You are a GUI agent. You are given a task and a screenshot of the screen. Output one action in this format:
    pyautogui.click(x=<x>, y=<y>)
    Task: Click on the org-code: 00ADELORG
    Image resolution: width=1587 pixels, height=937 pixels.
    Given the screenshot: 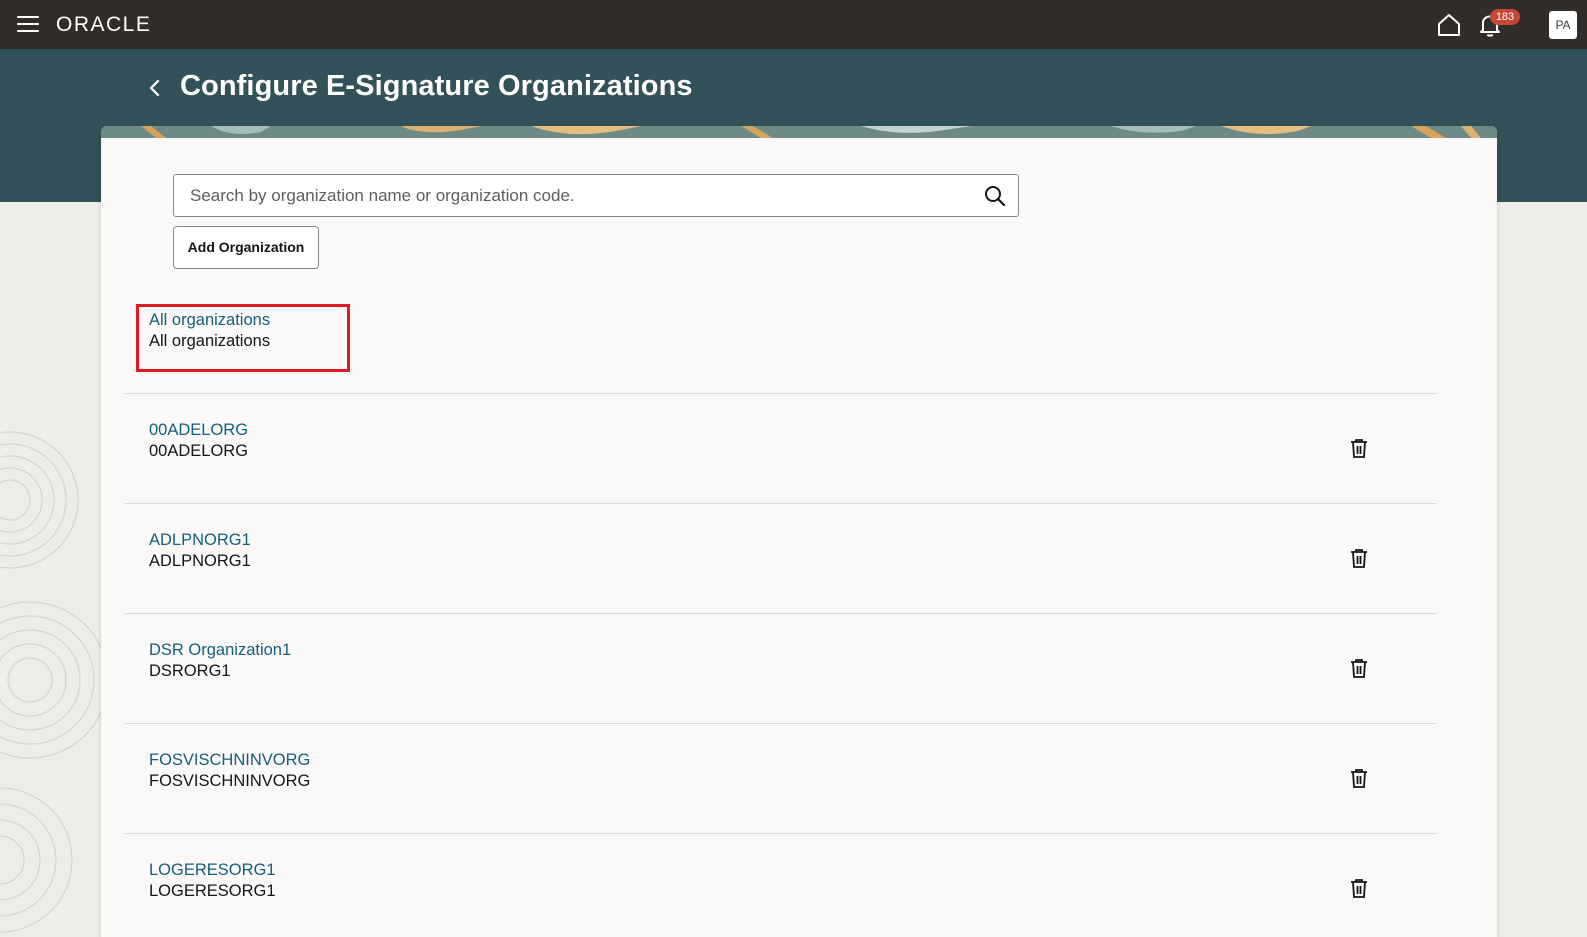 What is the action you would take?
    pyautogui.click(x=199, y=451)
    